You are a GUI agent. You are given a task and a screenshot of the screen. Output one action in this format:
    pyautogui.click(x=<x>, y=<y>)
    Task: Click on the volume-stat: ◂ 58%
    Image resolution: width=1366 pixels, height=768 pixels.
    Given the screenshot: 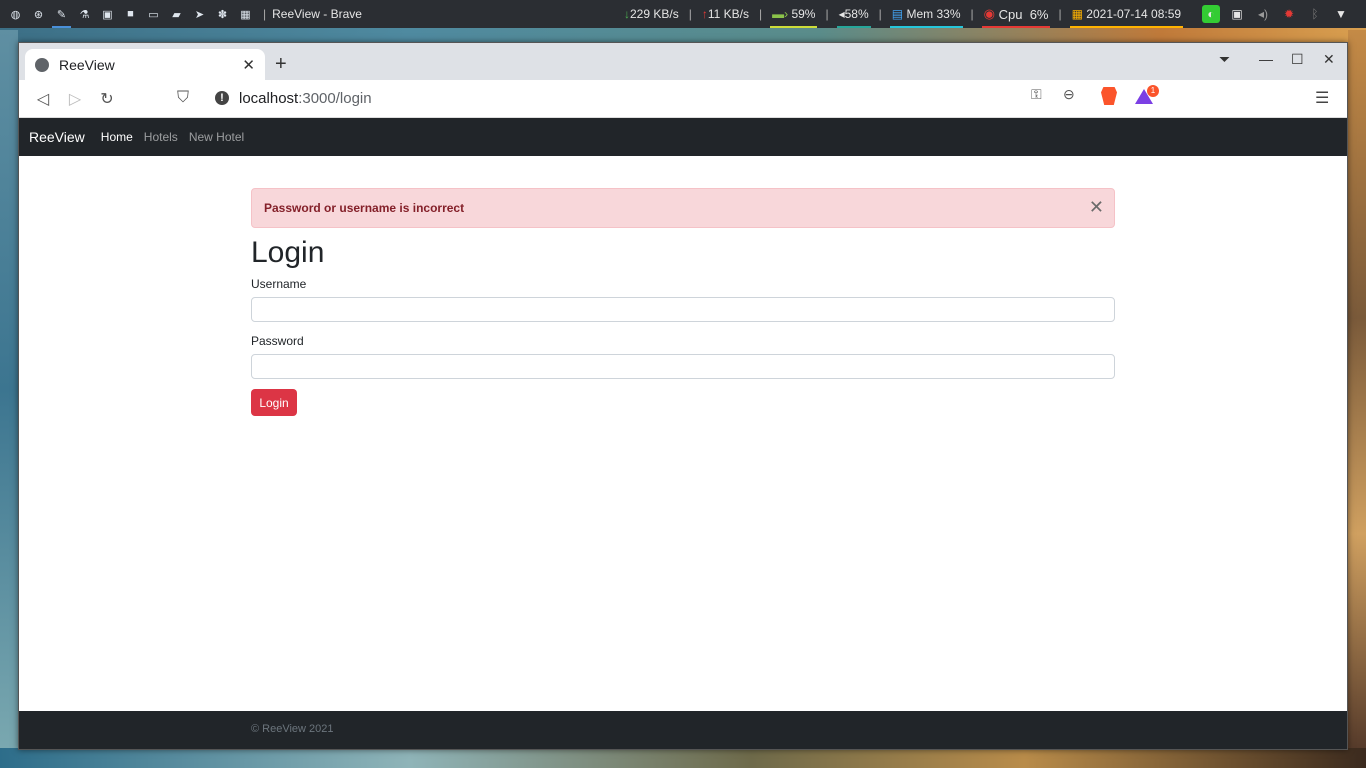 What is the action you would take?
    pyautogui.click(x=854, y=14)
    